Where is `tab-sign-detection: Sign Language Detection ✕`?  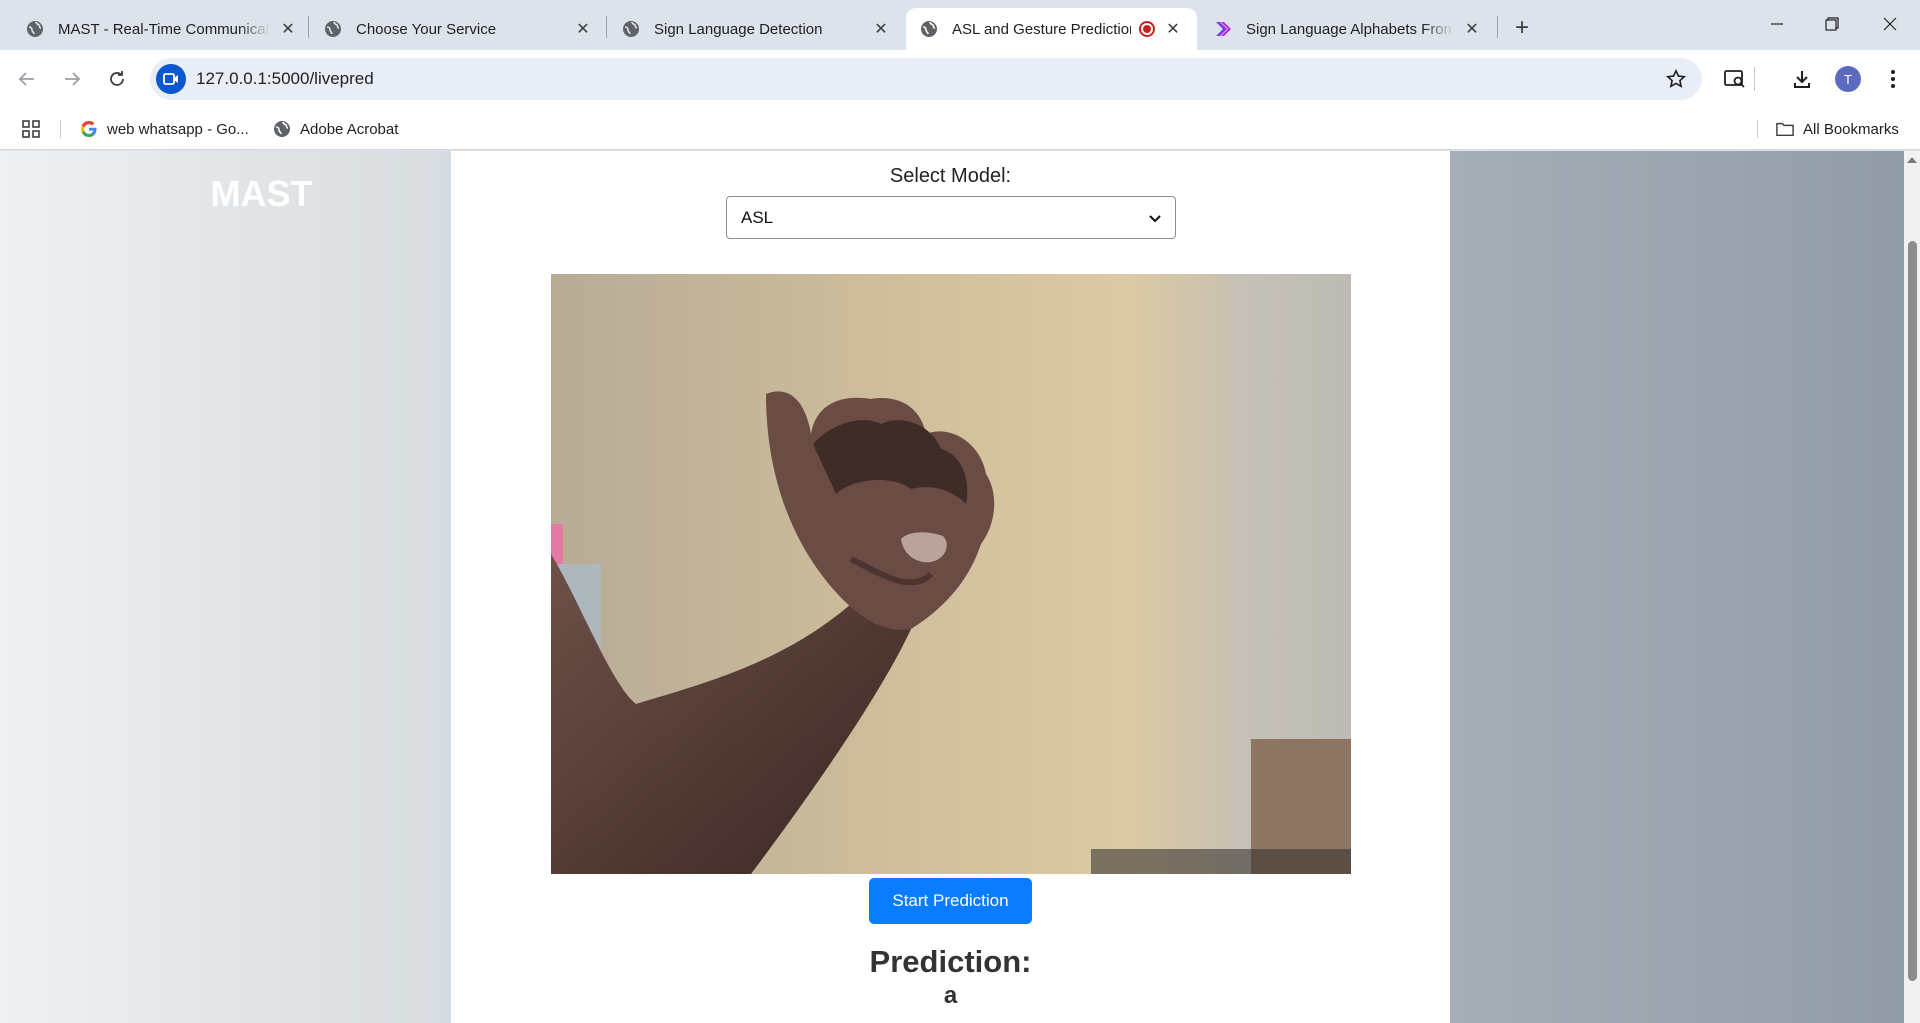
tab-sign-detection: Sign Language Detection ✕ is located at coordinates (756, 29).